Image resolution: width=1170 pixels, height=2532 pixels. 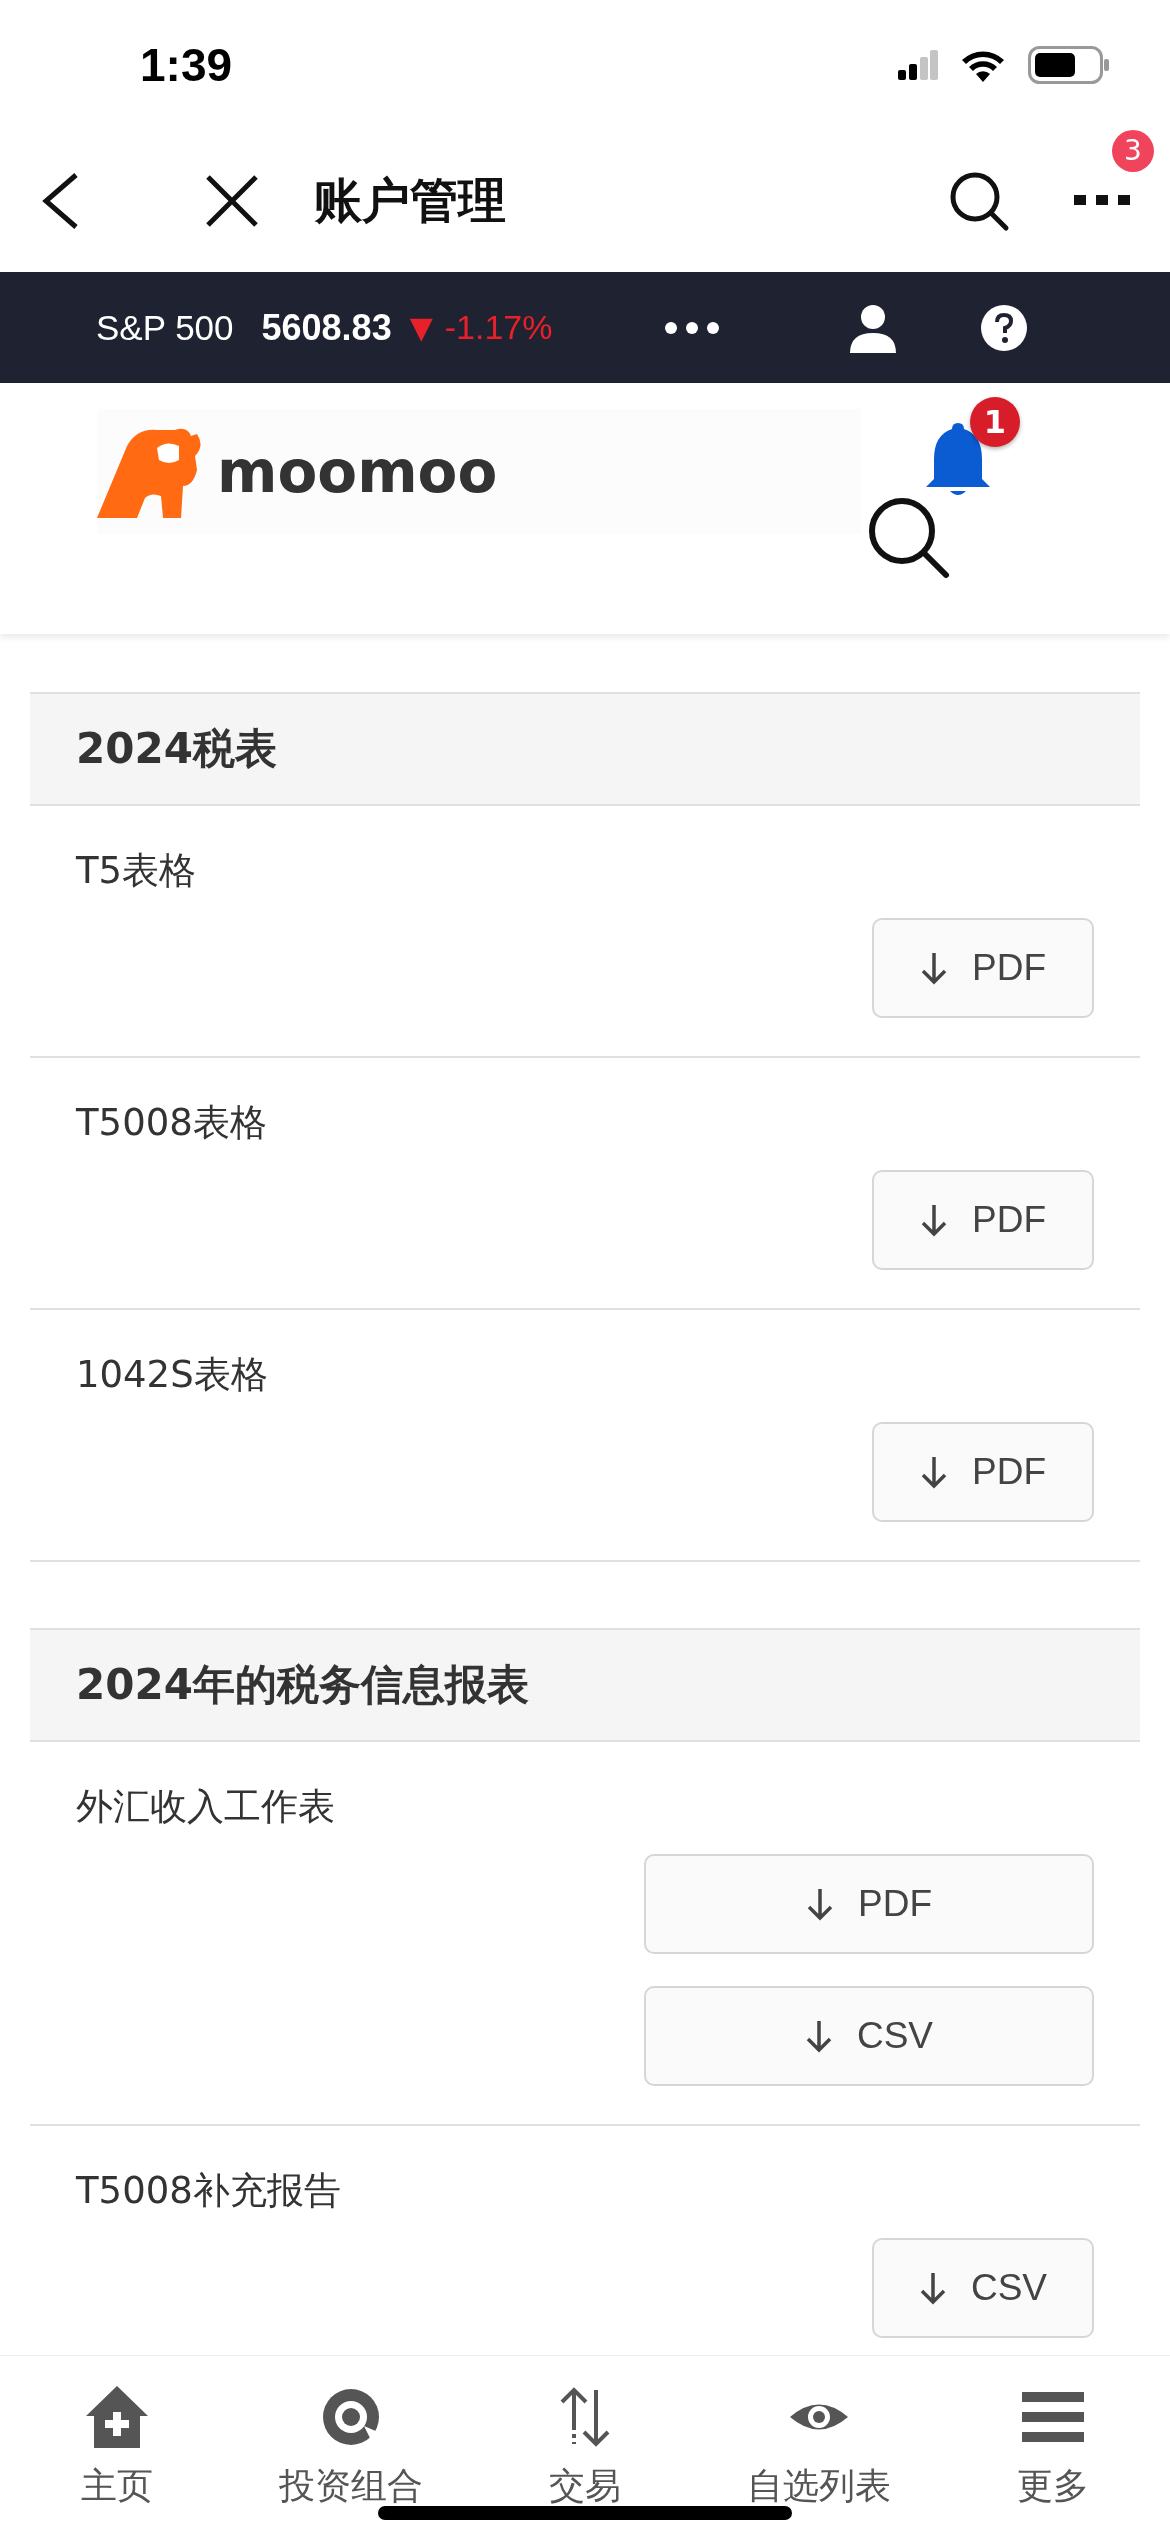 What do you see at coordinates (995, 422) in the screenshot?
I see `notification-badge: 1` at bounding box center [995, 422].